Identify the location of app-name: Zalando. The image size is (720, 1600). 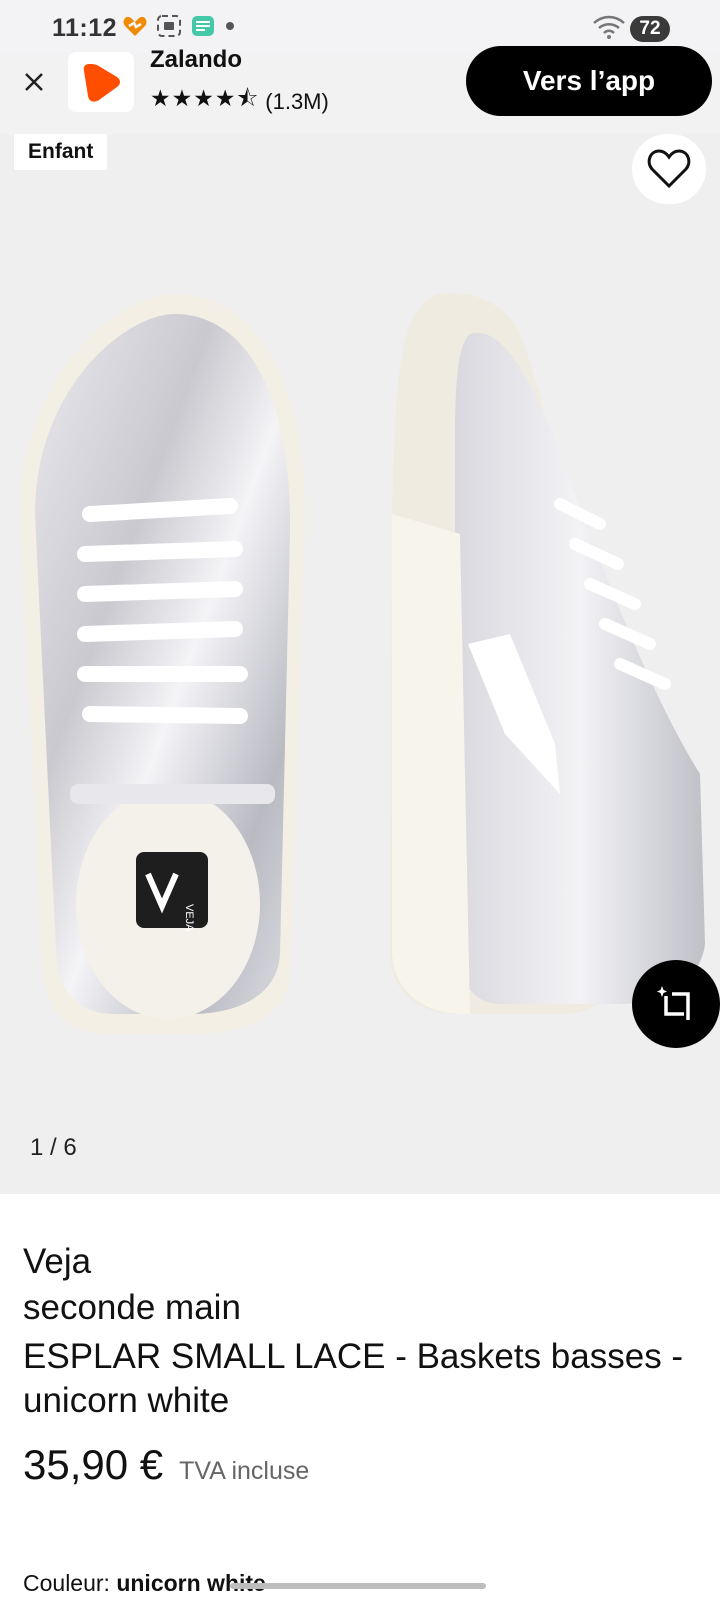
(196, 59).